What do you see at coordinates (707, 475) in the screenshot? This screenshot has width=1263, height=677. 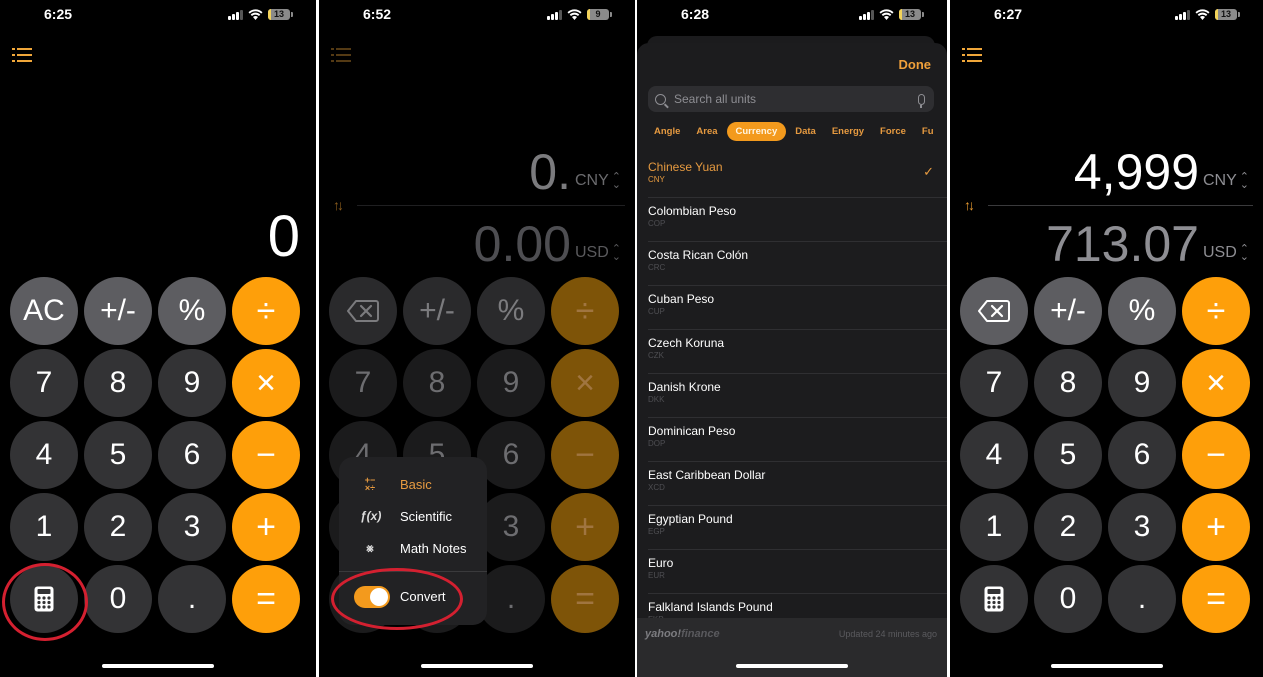 I see `currency-name: East Caribbean Dollar` at bounding box center [707, 475].